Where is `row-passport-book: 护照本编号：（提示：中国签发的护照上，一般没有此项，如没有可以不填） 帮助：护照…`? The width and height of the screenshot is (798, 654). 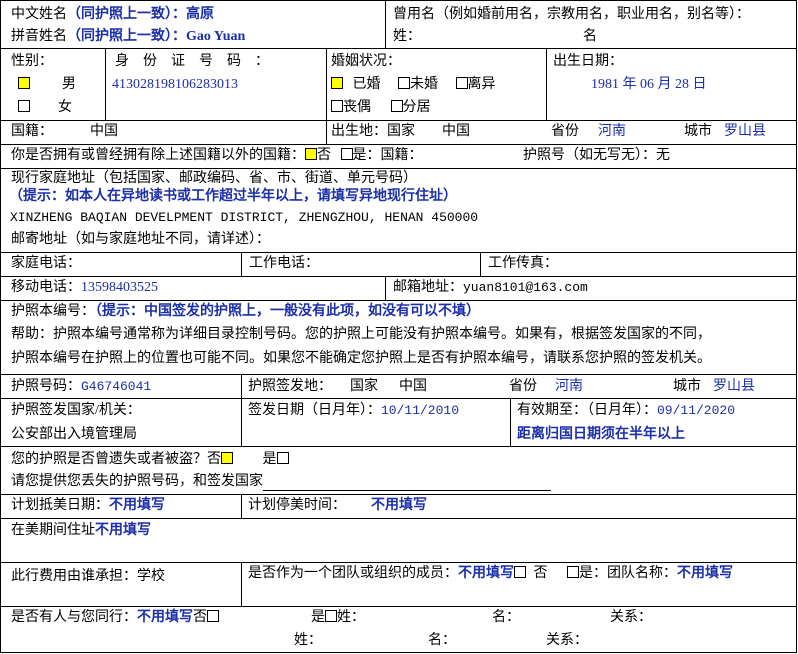 row-passport-book: 护照本编号：（提示：中国签发的护照上，一般没有此项，如没有可以不填） 帮助：护照… is located at coordinates (398, 337).